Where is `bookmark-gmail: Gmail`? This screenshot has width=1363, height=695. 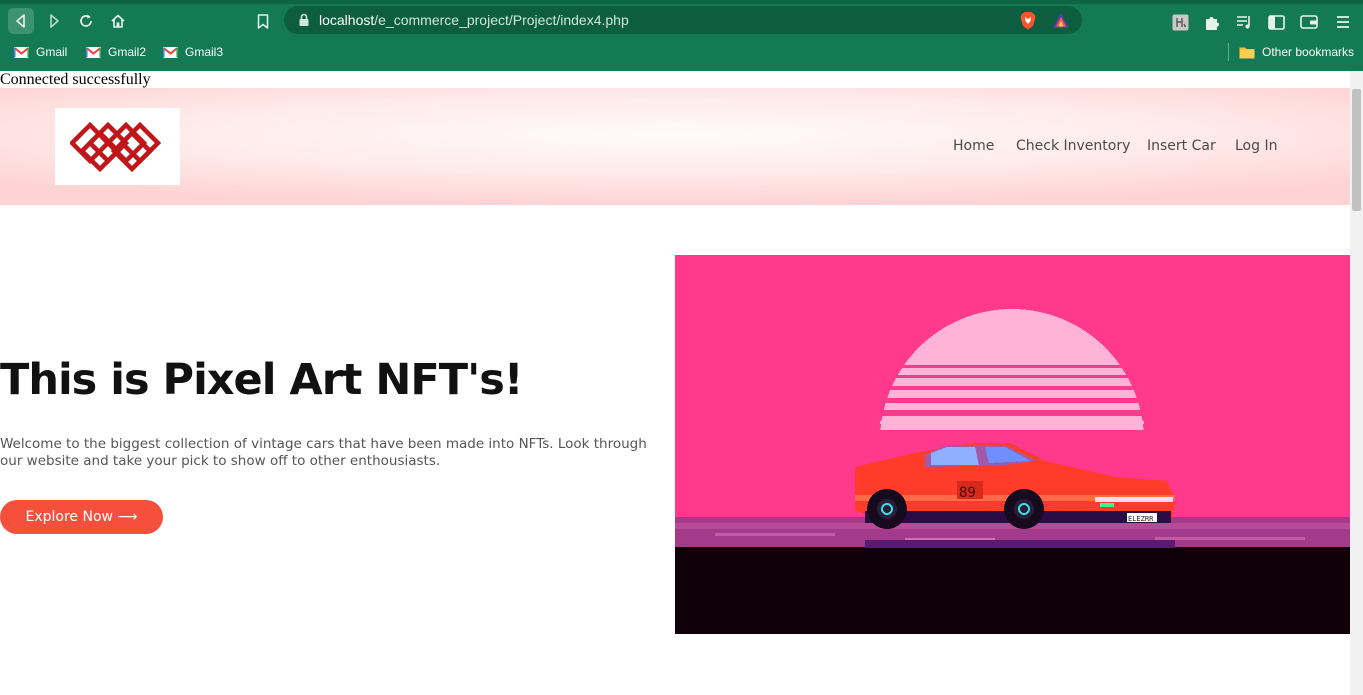 bookmark-gmail: Gmail is located at coordinates (40, 52).